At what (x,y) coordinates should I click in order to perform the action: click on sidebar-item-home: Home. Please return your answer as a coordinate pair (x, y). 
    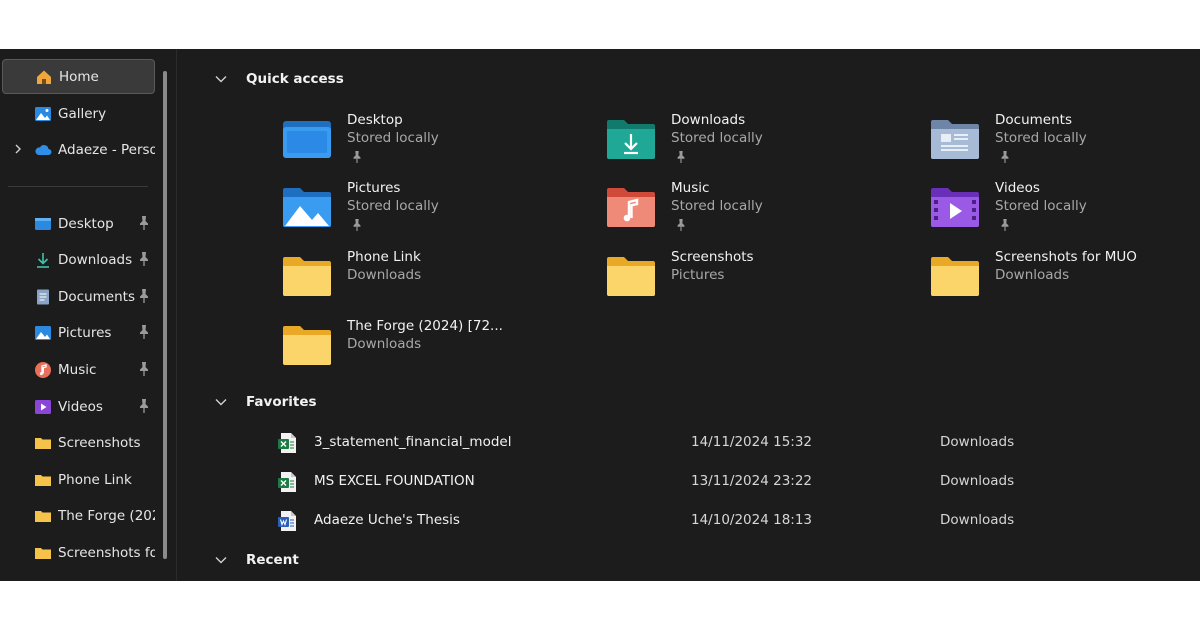
    Looking at the image, I should click on (78, 76).